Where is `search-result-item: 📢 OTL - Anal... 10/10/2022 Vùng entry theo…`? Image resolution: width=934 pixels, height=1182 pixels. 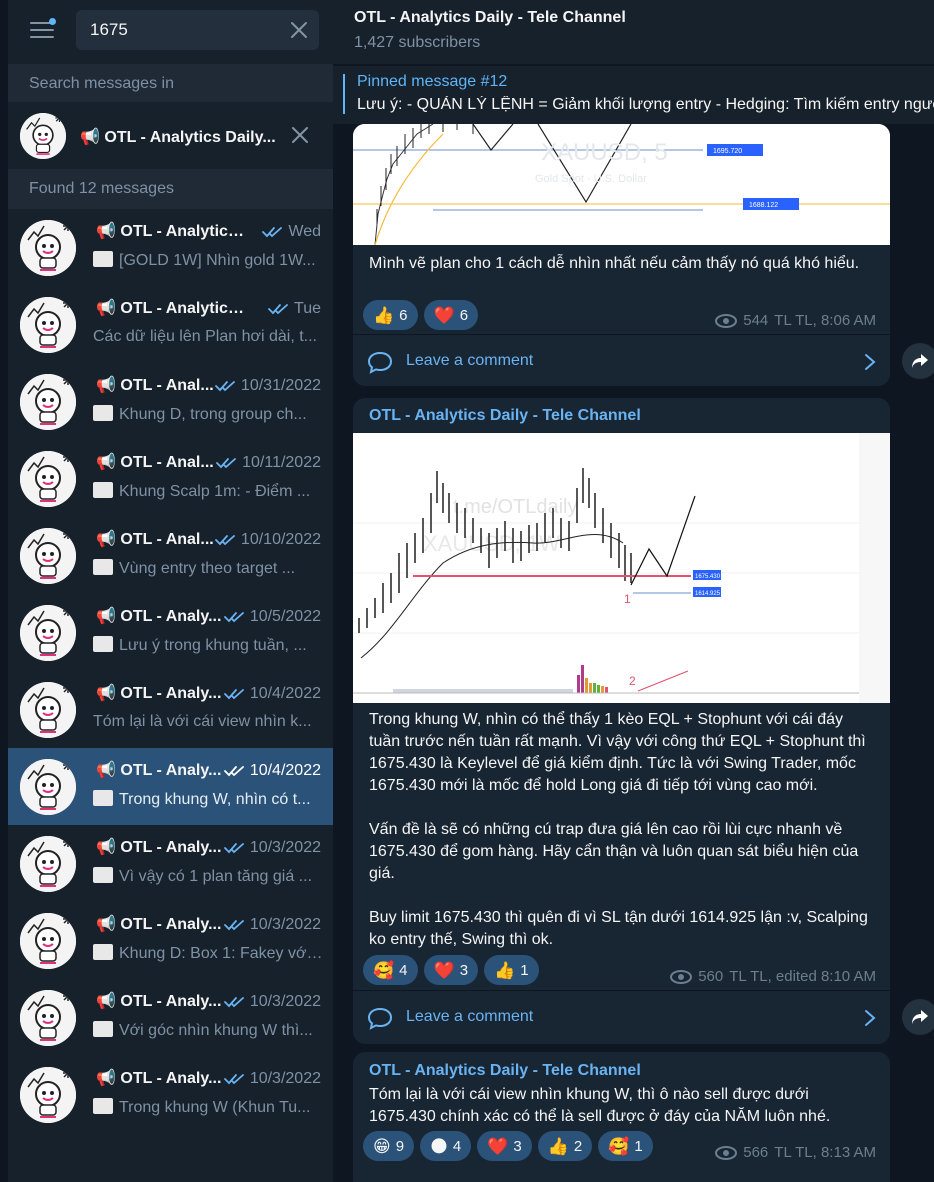
search-result-item: 📢 OTL - Anal... 10/10/2022 Vùng entry theo… is located at coordinates (170, 555).